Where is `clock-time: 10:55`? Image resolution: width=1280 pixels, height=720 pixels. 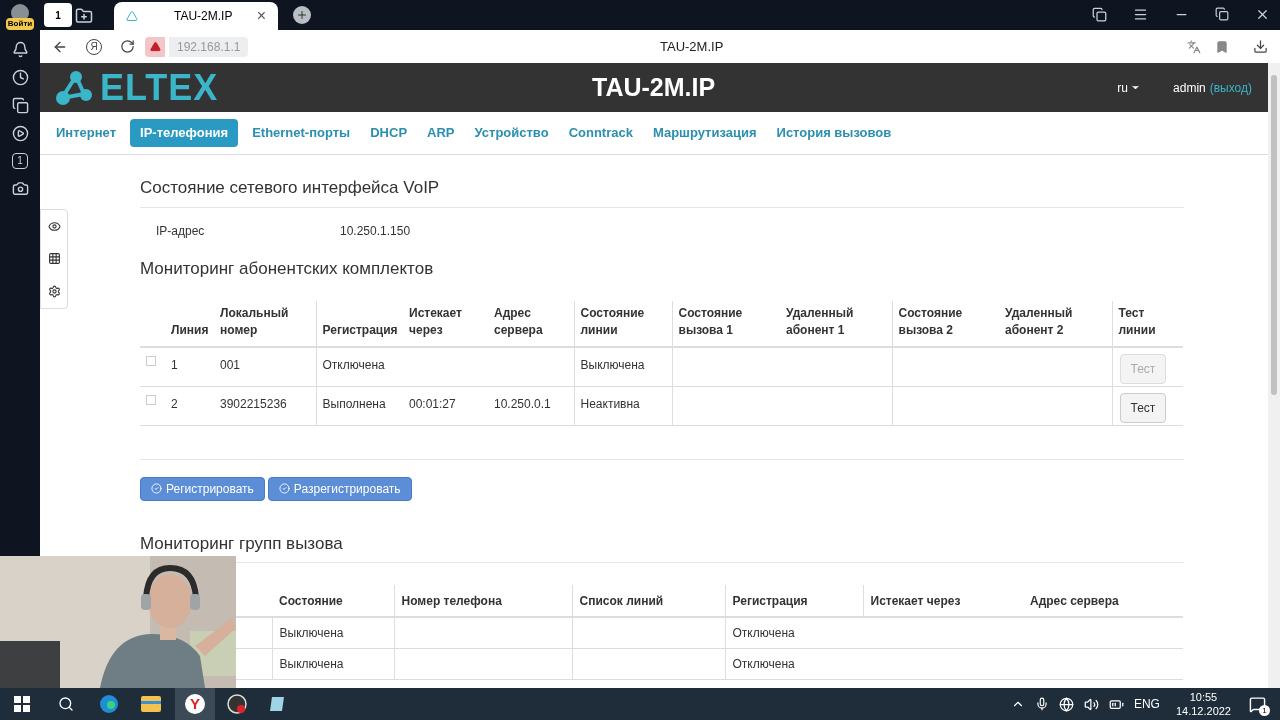 clock-time: 10:55 is located at coordinates (1203, 697).